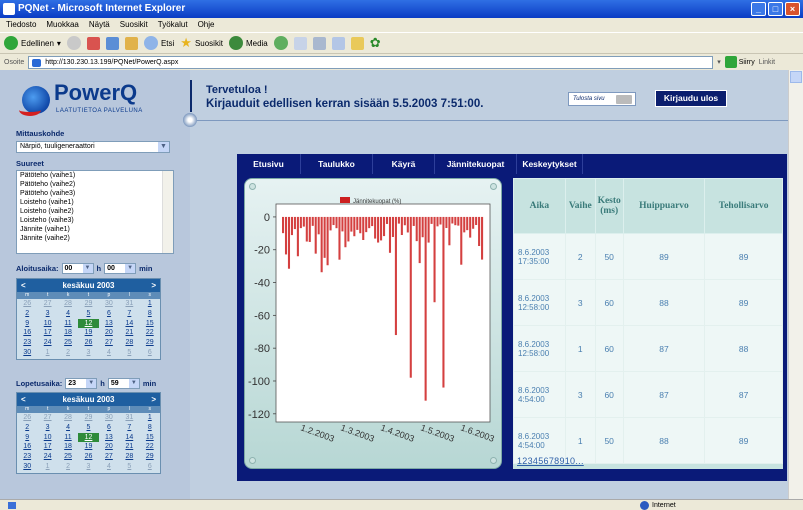  Describe the element at coordinates (134, 25) in the screenshot. I see `menu-favorites: Suosikit` at that location.